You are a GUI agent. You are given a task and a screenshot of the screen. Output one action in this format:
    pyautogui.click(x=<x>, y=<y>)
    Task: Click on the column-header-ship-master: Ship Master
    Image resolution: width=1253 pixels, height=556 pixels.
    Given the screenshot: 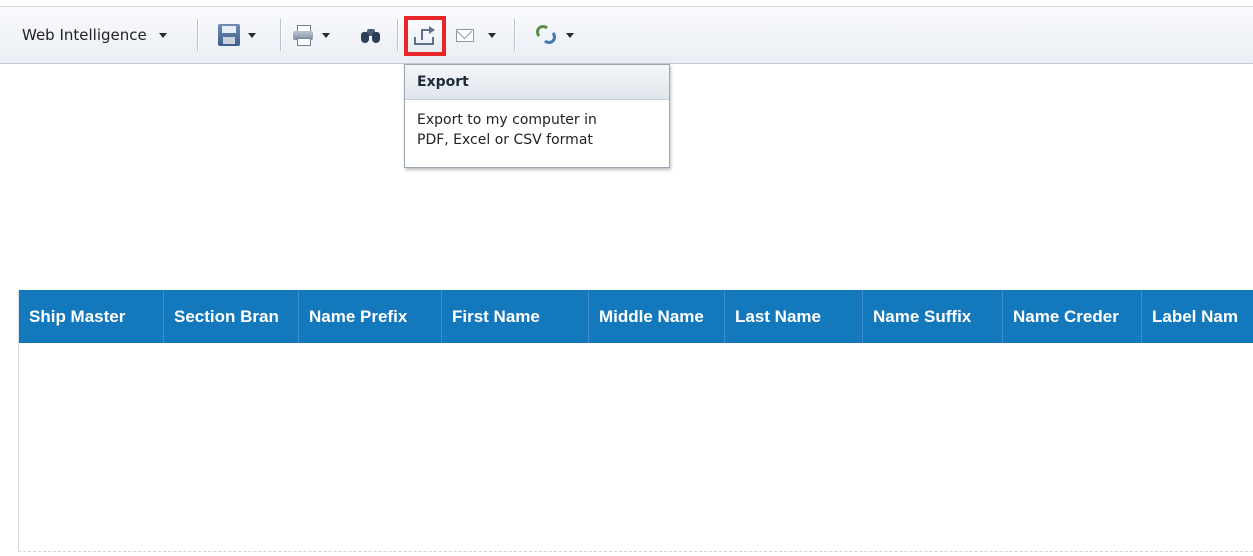 What is the action you would take?
    pyautogui.click(x=91, y=316)
    